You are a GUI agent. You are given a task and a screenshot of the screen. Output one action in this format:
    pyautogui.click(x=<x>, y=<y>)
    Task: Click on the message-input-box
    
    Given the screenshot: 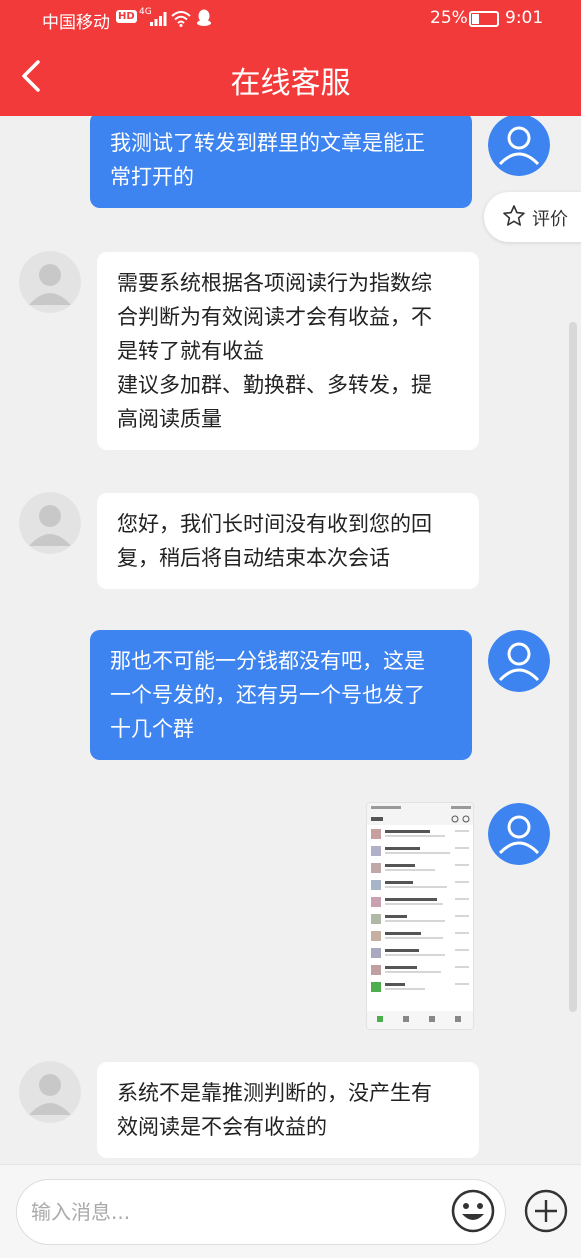 What is the action you would take?
    pyautogui.click(x=261, y=1212)
    